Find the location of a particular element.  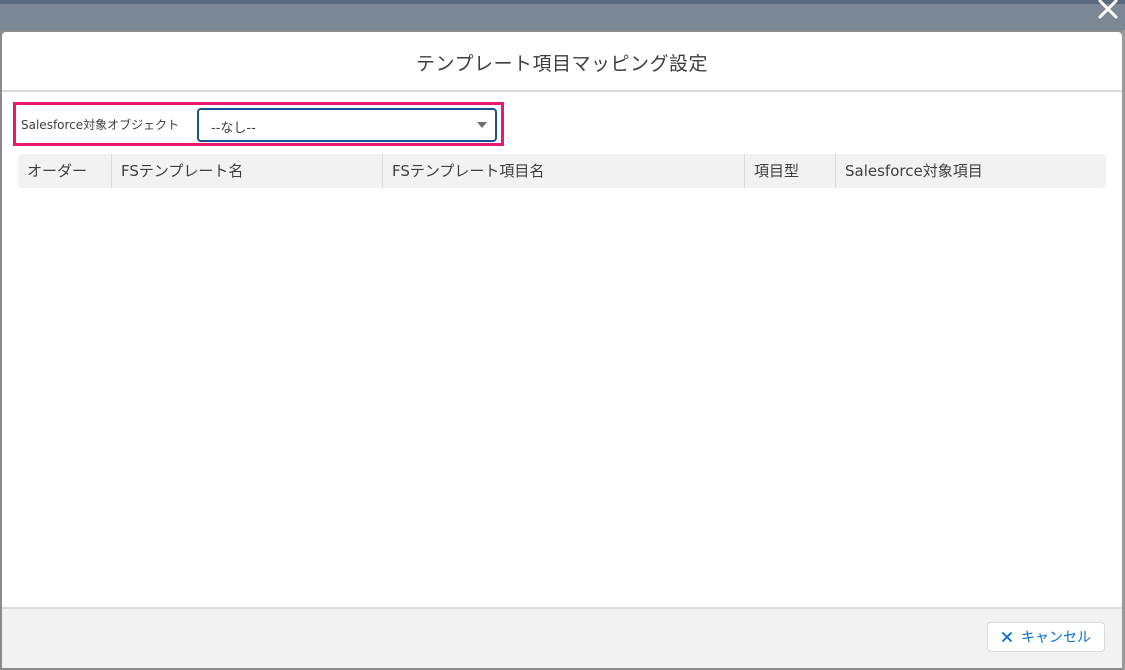

background-app-header is located at coordinates (562, 15).